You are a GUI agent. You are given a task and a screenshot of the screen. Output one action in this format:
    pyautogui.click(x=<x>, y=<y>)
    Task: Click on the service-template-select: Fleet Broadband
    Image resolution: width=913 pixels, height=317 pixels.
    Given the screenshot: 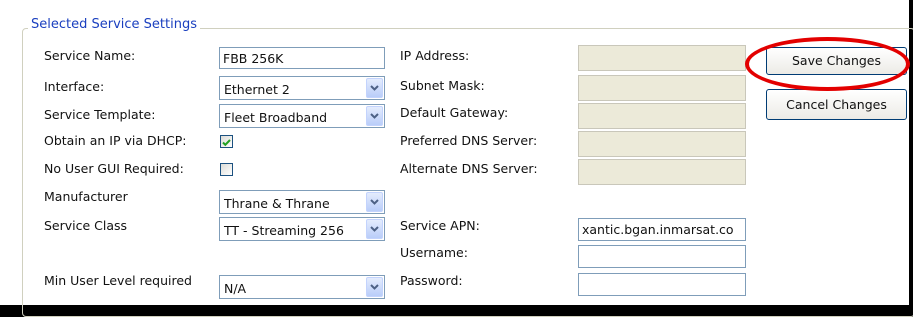 What is the action you would take?
    pyautogui.click(x=302, y=116)
    